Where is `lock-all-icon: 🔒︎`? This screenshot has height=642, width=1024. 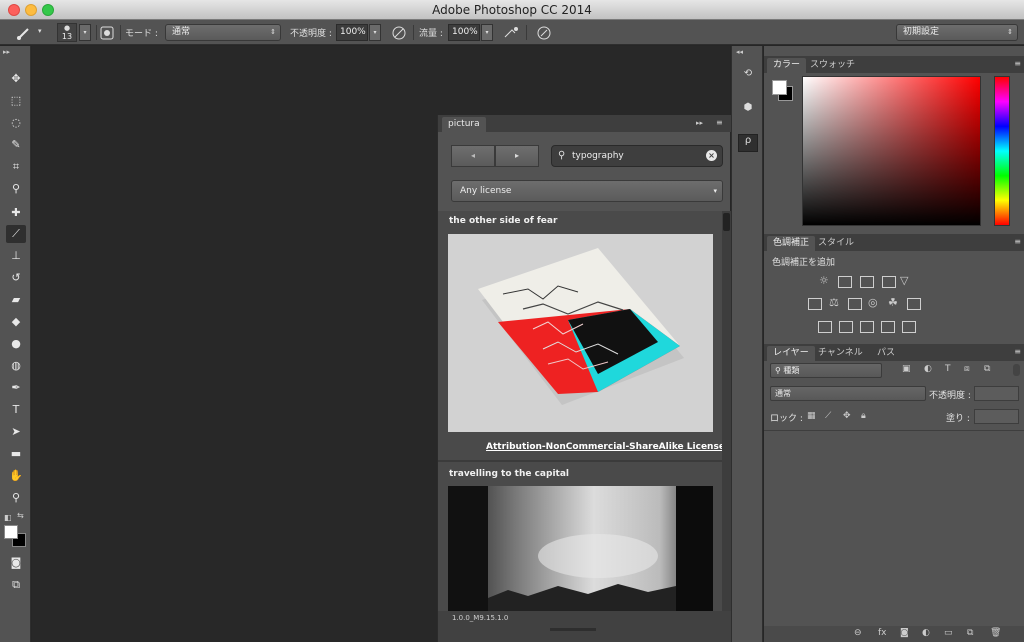 lock-all-icon: 🔒︎ is located at coordinates (863, 416).